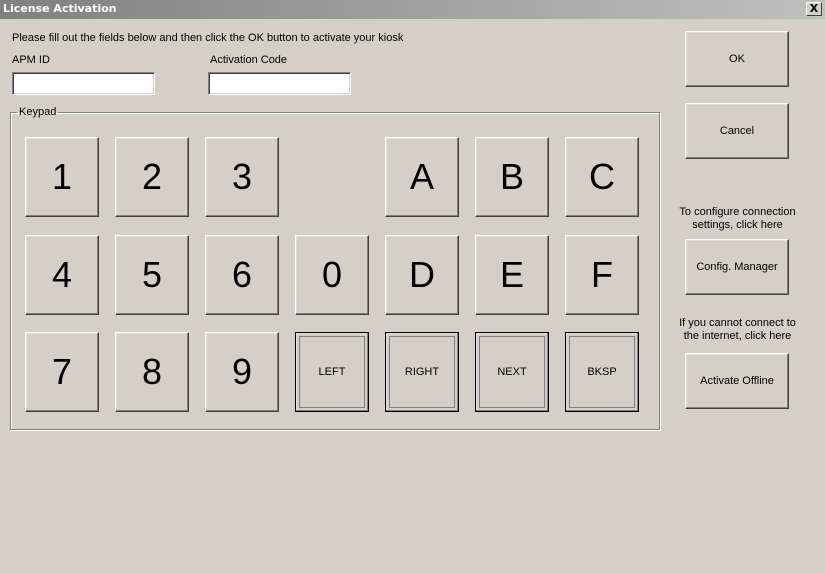  What do you see at coordinates (152, 177) in the screenshot?
I see `key-2-button: 2` at bounding box center [152, 177].